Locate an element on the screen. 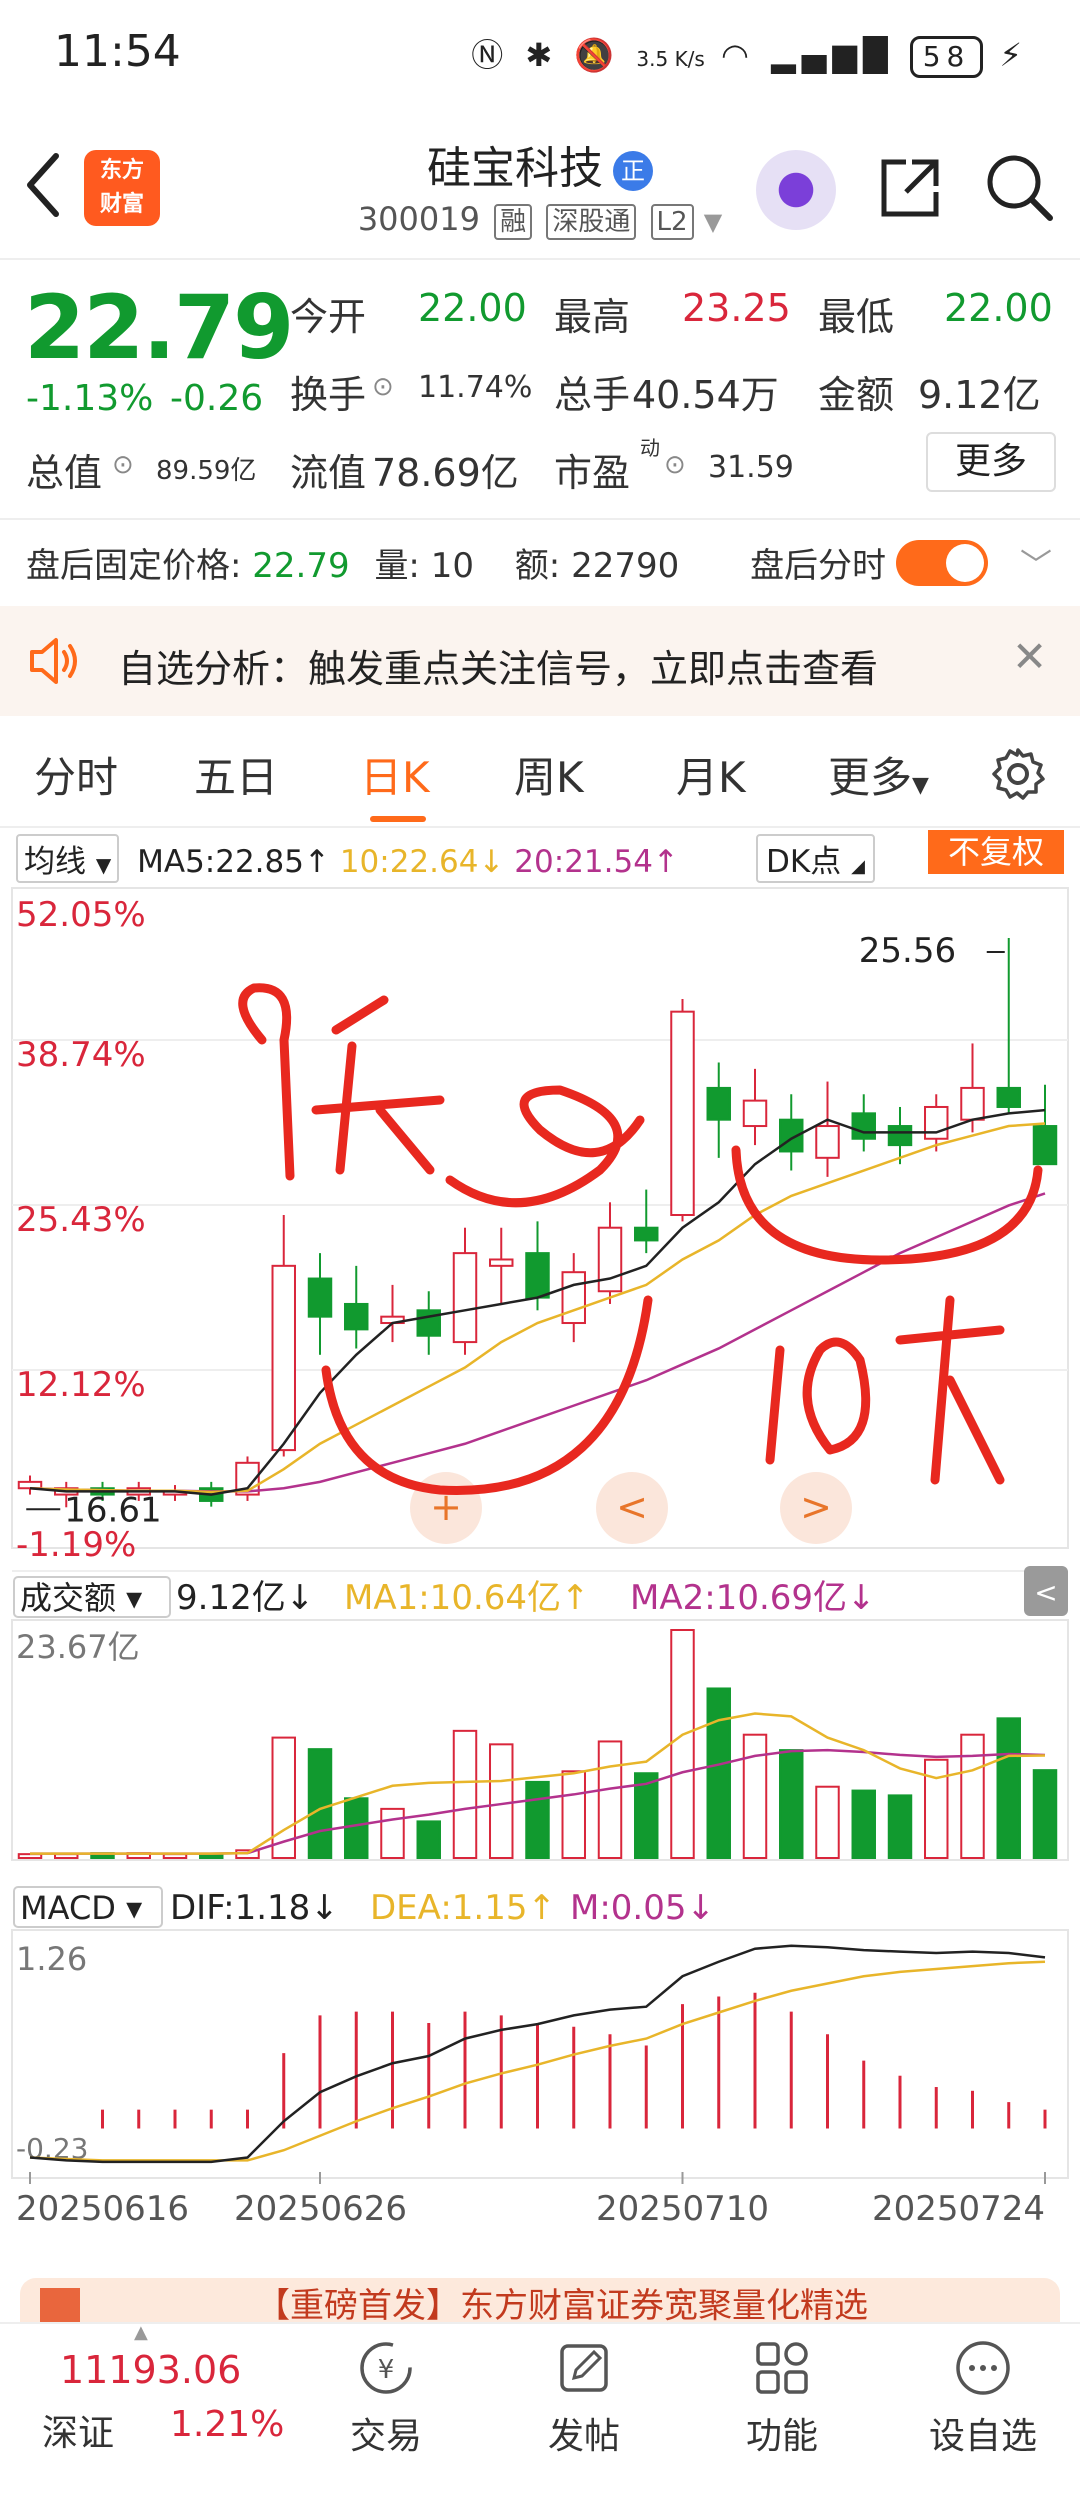 The image size is (1080, 2504). verified-badge: 正 is located at coordinates (633, 171).